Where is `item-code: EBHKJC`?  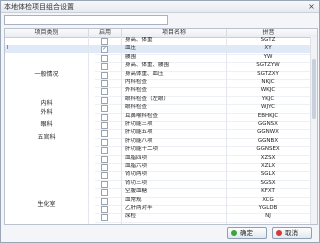
item-code: EBHKJC is located at coordinates (268, 115).